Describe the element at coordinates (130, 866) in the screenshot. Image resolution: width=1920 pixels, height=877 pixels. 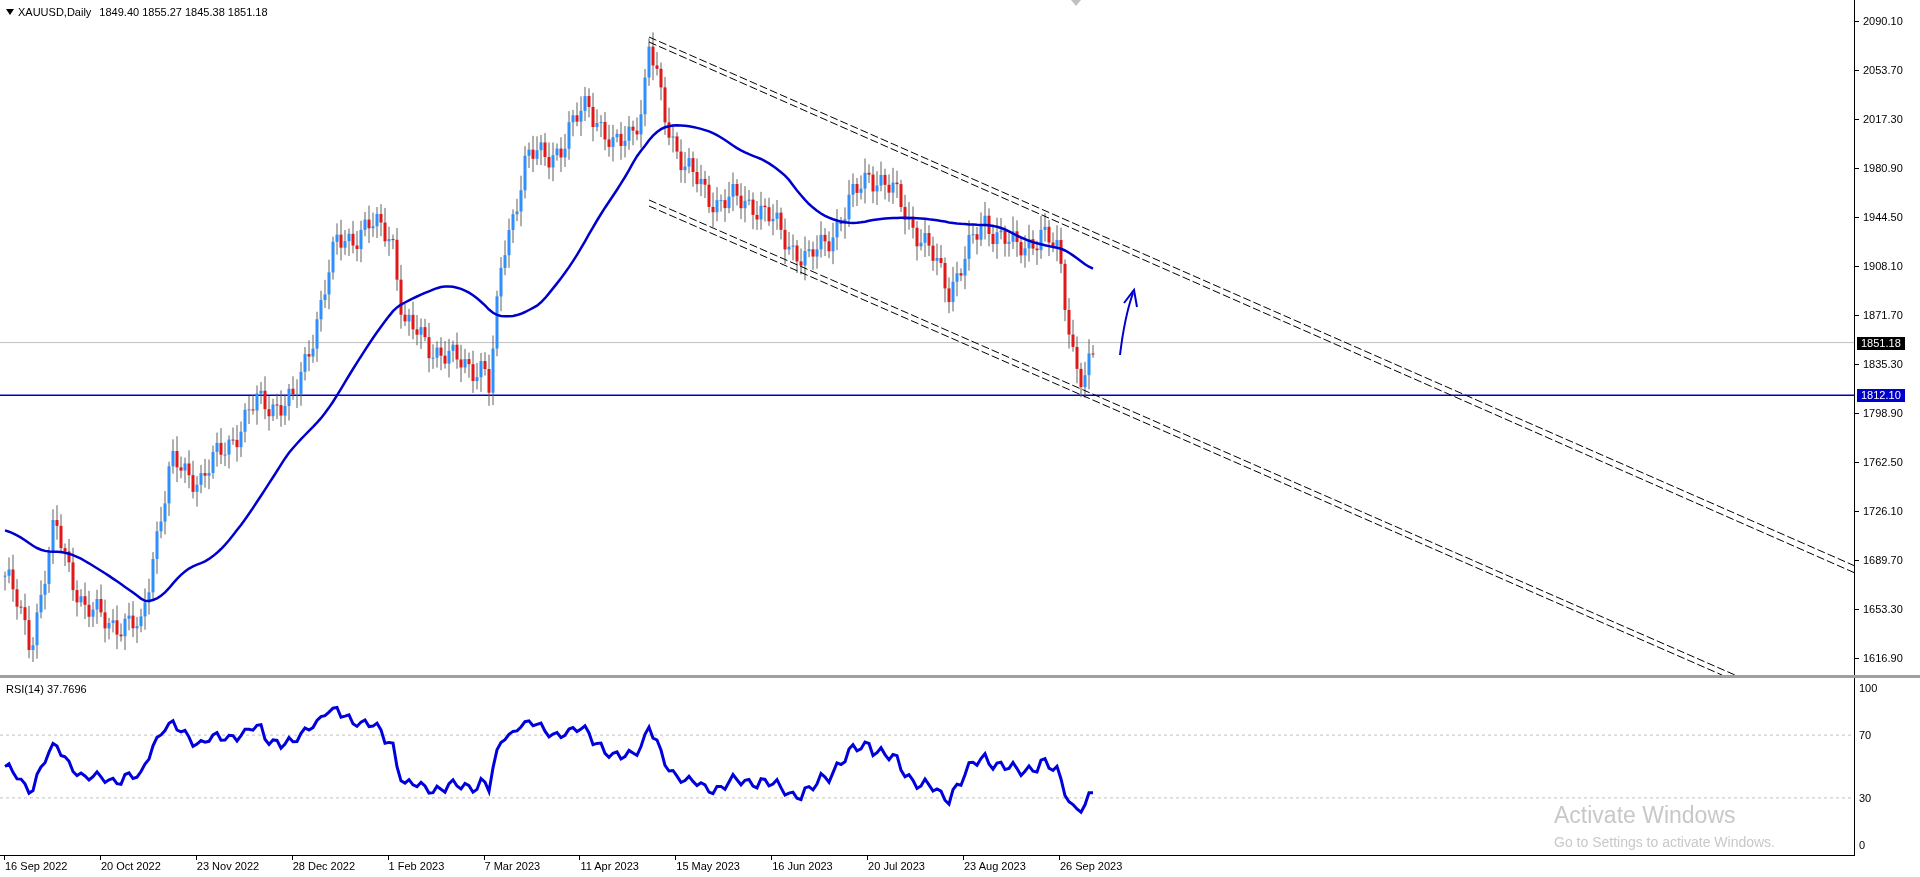
I see `date-label: 20 Oct 2022` at that location.